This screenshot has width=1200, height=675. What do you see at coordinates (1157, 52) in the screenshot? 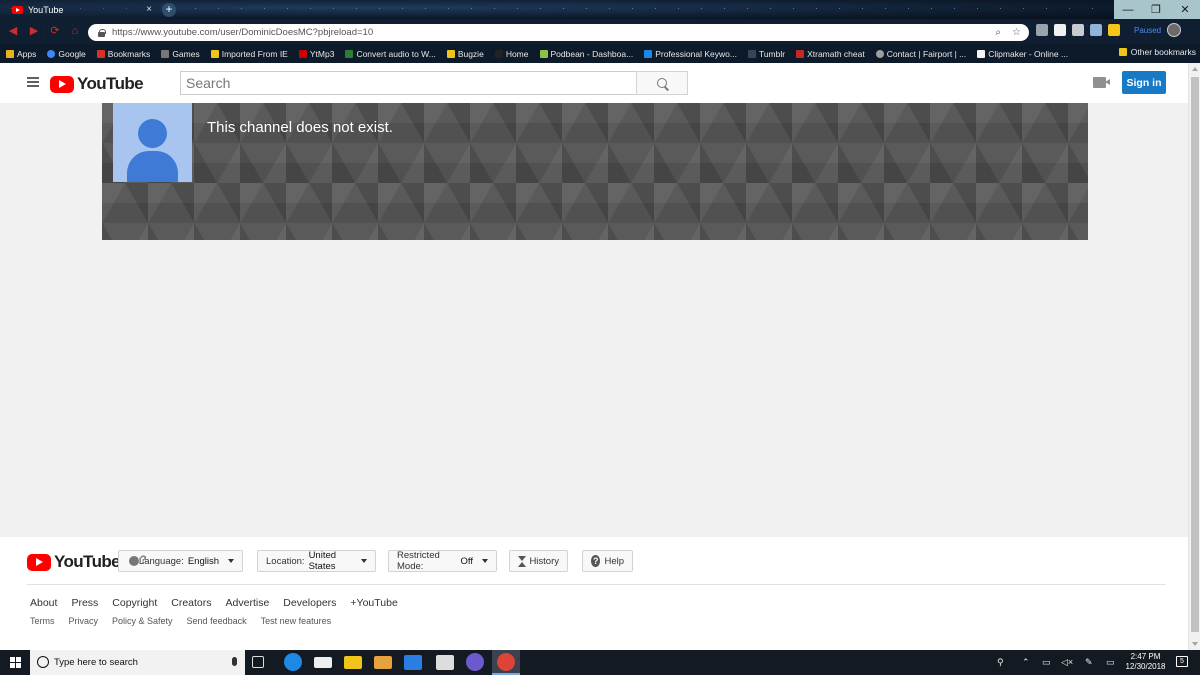
I see `other-bookmarks: Other bookmarks` at bounding box center [1157, 52].